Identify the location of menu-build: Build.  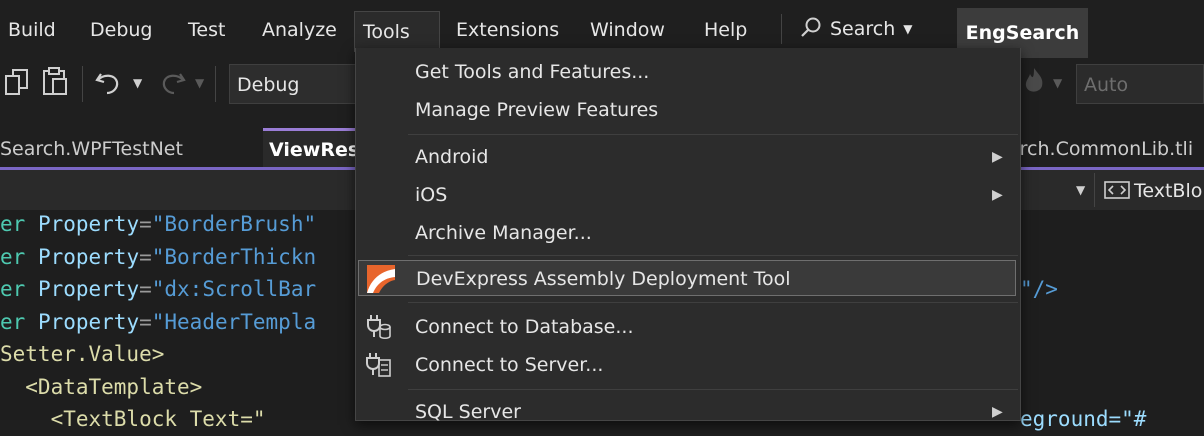
(32, 30).